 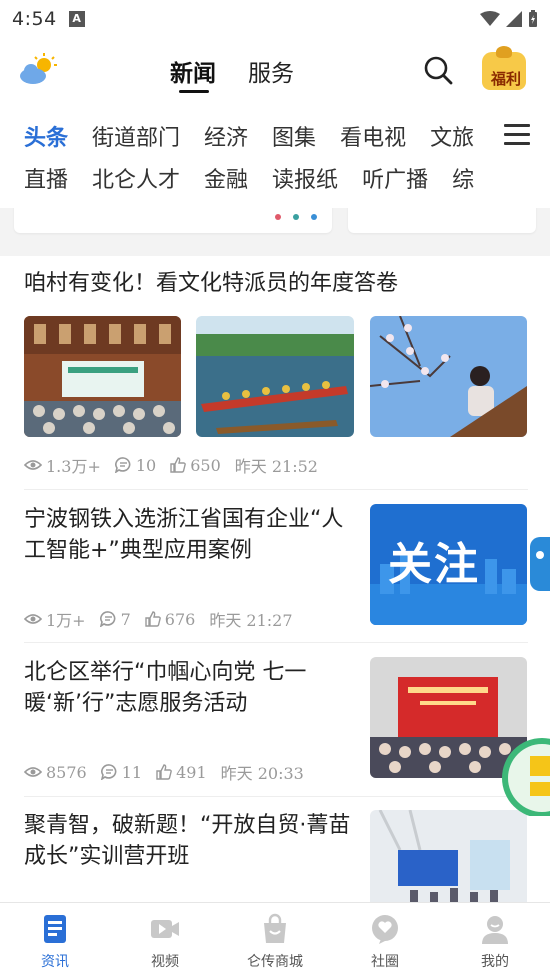 What do you see at coordinates (305, 178) in the screenshot?
I see `category-newspaper: 读报纸` at bounding box center [305, 178].